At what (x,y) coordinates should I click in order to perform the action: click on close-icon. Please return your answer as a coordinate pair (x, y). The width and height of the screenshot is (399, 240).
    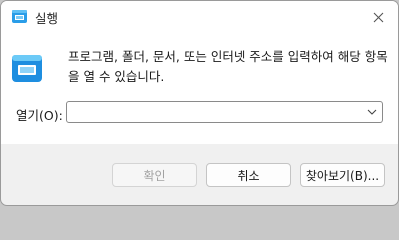
    Looking at the image, I should click on (378, 17).